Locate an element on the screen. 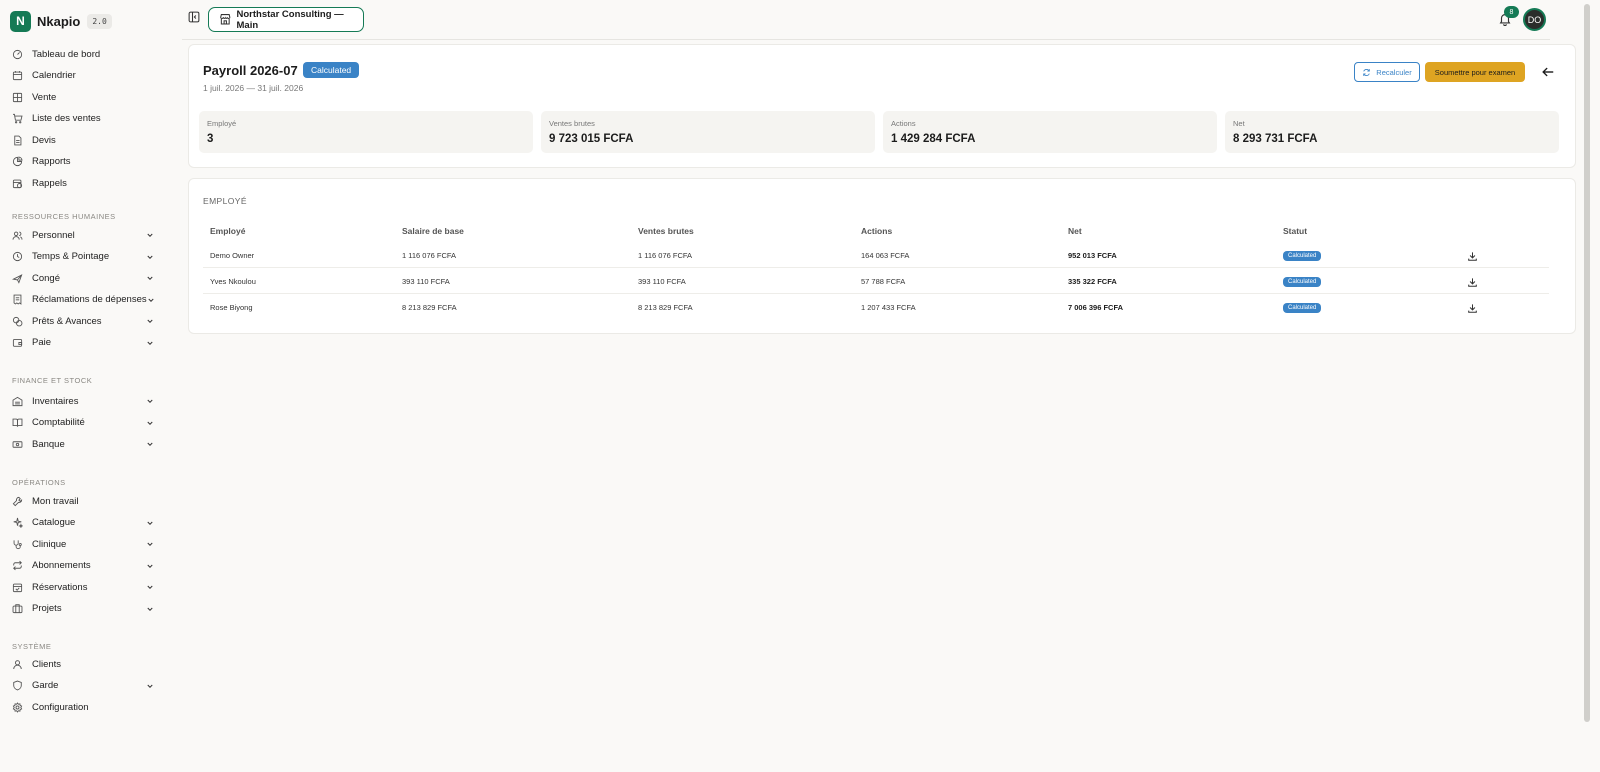 Image resolution: width=1600 pixels, height=772 pixels. sidebar-item-abonnements: Abonnements is located at coordinates (83, 566).